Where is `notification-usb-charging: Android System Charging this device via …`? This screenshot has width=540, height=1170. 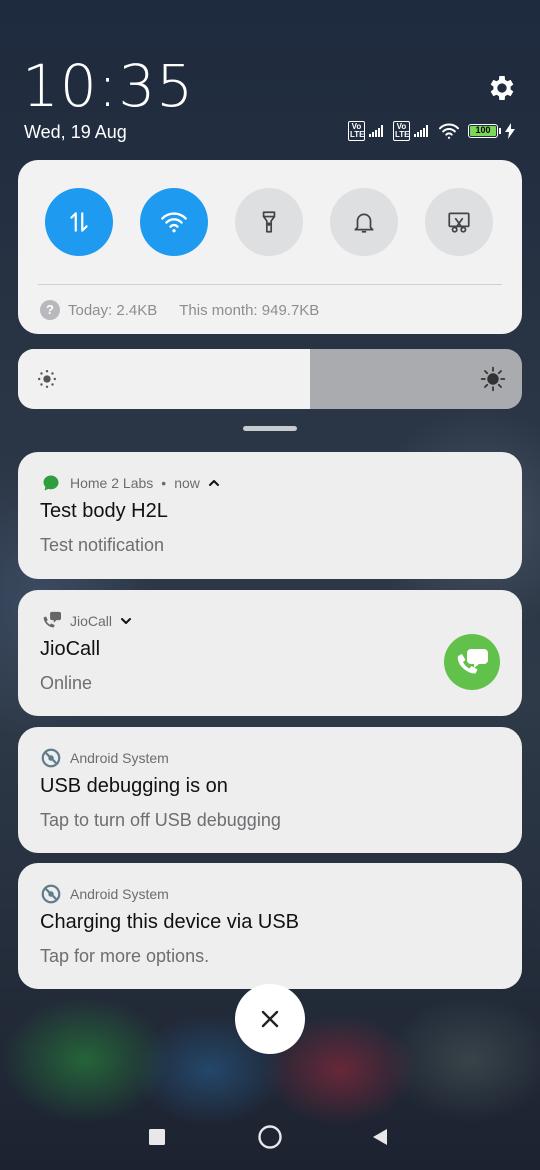 notification-usb-charging: Android System Charging this device via … is located at coordinates (270, 926).